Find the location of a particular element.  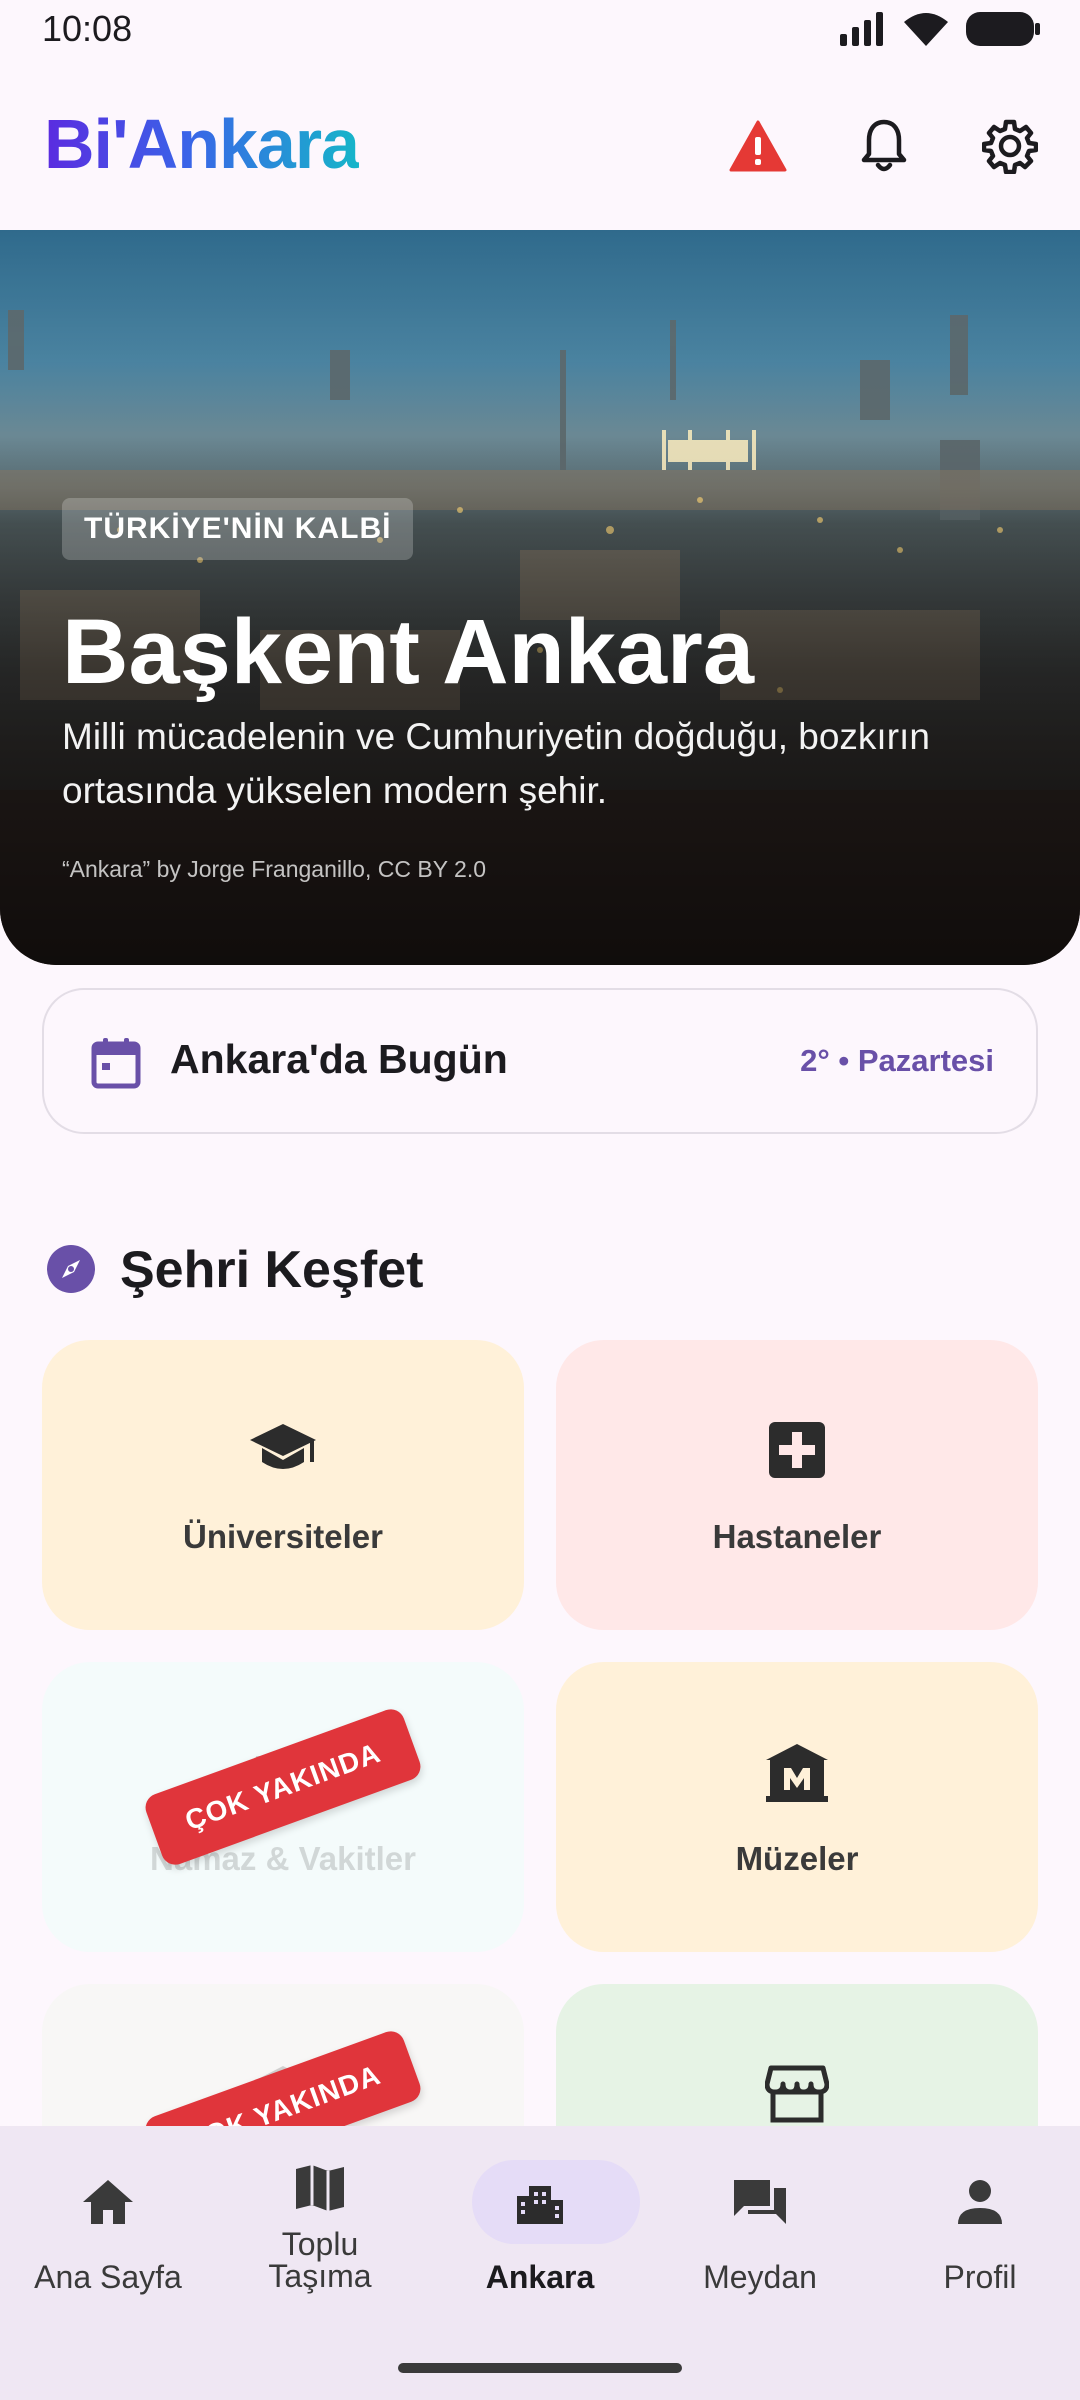

nav-label: Toplu Taşıma is located at coordinates (320, 2260).